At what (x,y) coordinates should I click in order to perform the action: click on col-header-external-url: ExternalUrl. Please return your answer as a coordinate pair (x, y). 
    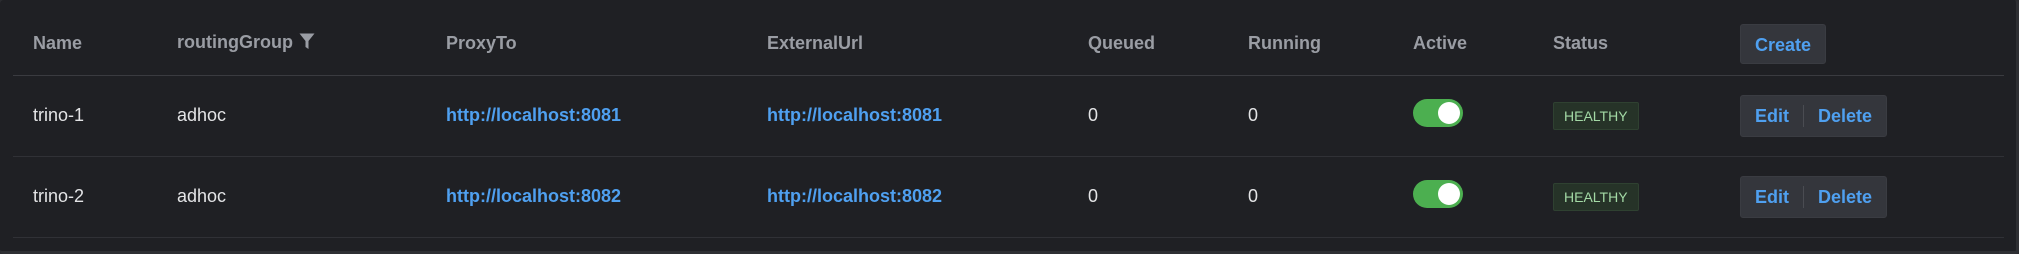
    Looking at the image, I should click on (815, 43).